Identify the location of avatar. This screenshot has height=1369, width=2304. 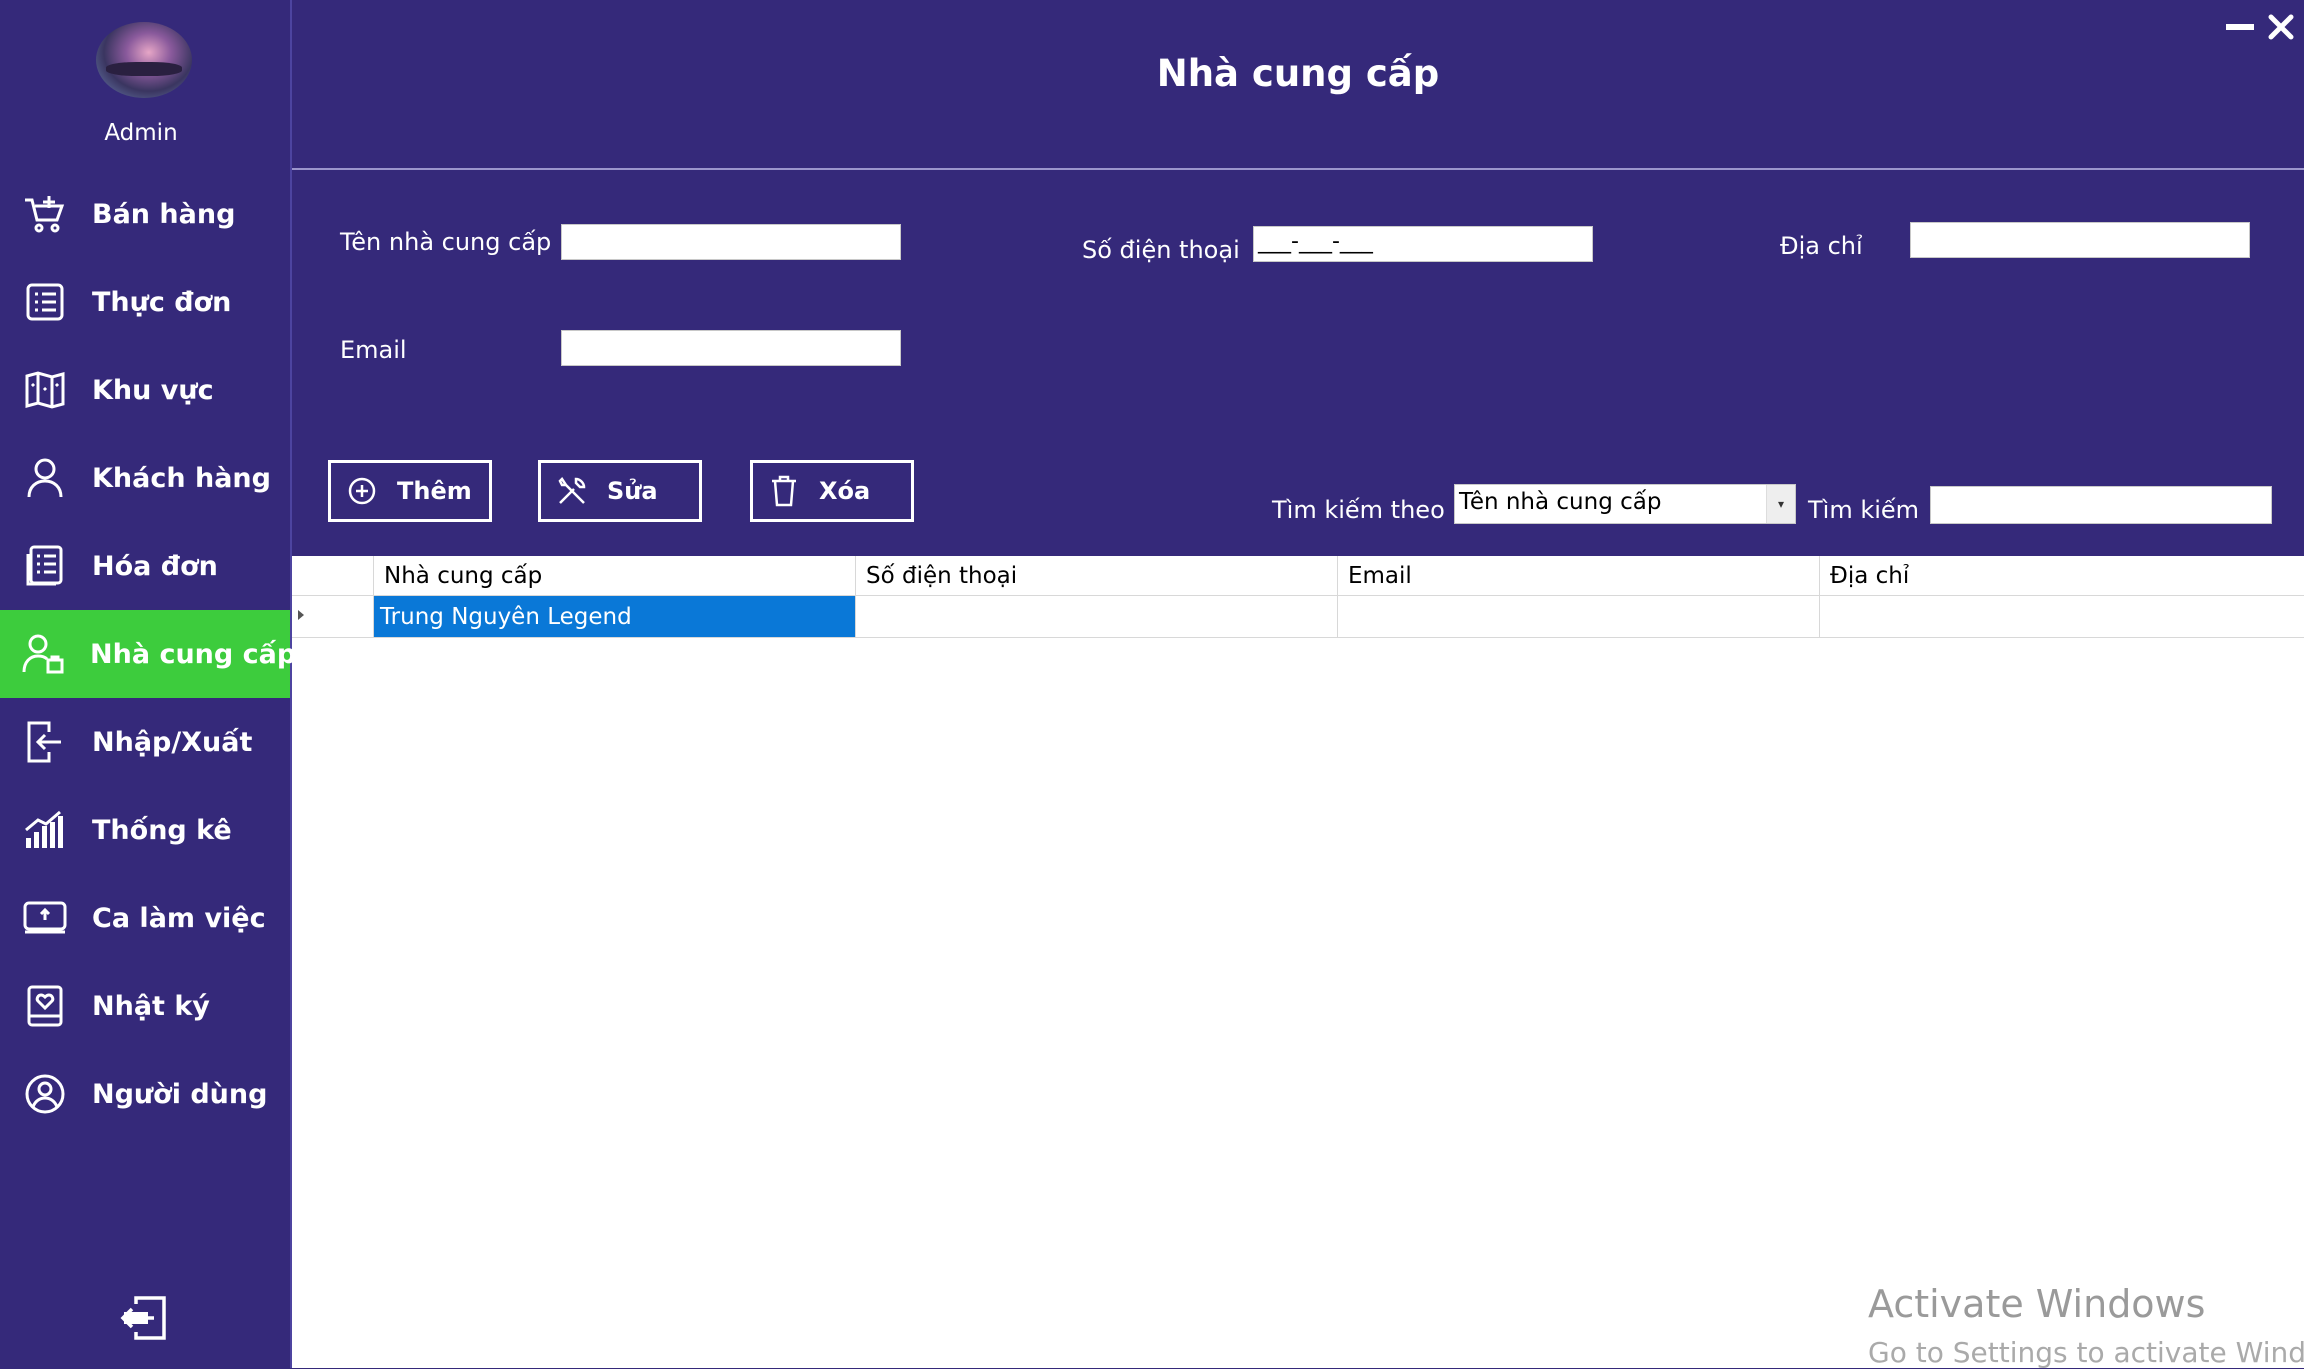
(144, 60).